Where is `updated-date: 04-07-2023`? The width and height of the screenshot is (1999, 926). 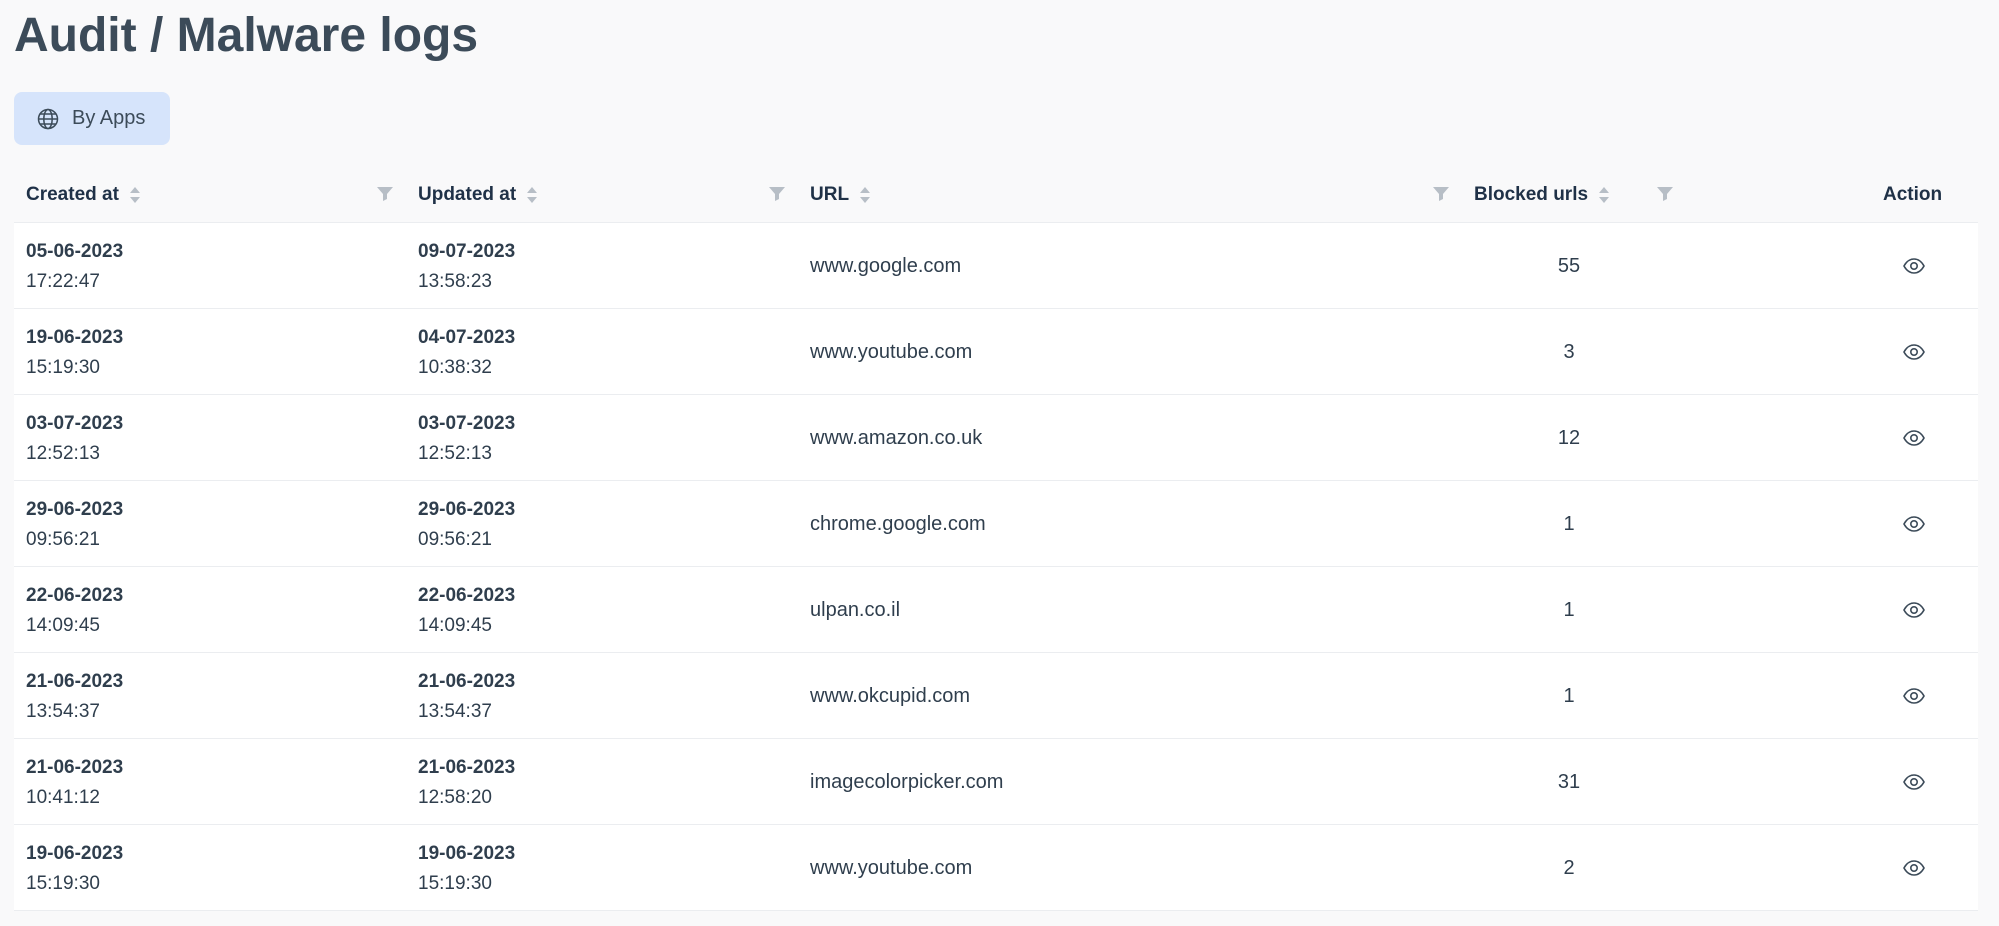
updated-date: 04-07-2023 is located at coordinates (467, 337).